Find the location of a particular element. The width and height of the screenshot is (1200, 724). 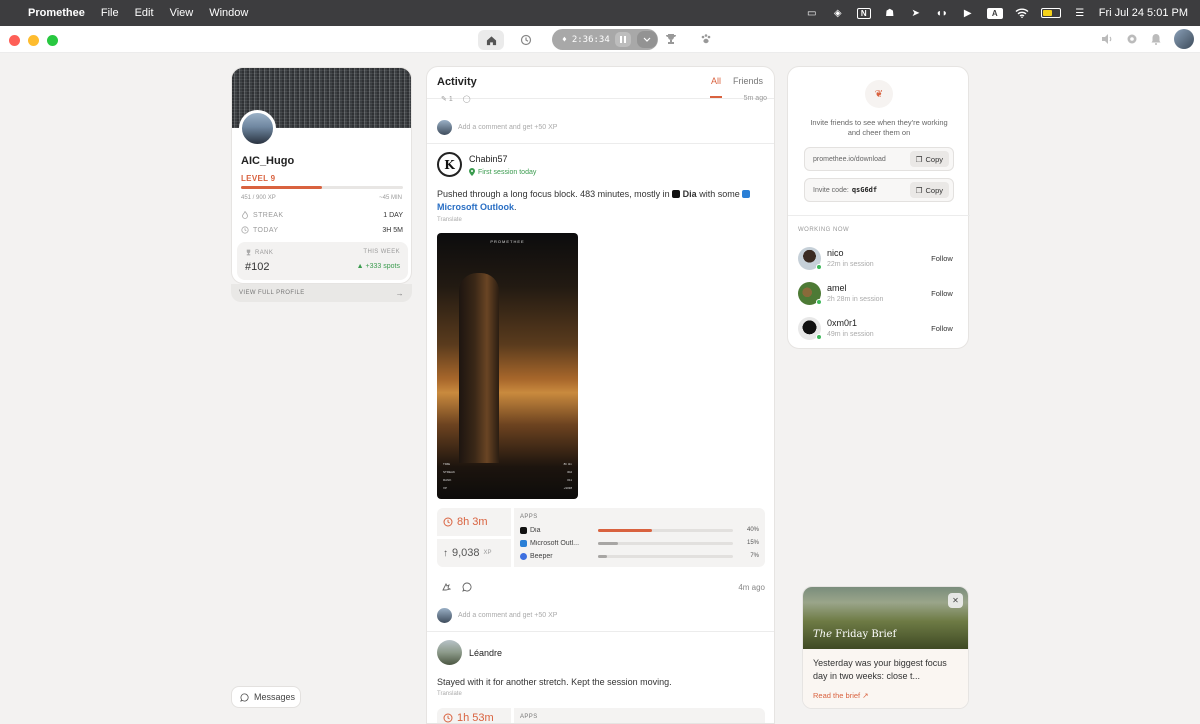

rank-label: RANK is located at coordinates (264, 252).